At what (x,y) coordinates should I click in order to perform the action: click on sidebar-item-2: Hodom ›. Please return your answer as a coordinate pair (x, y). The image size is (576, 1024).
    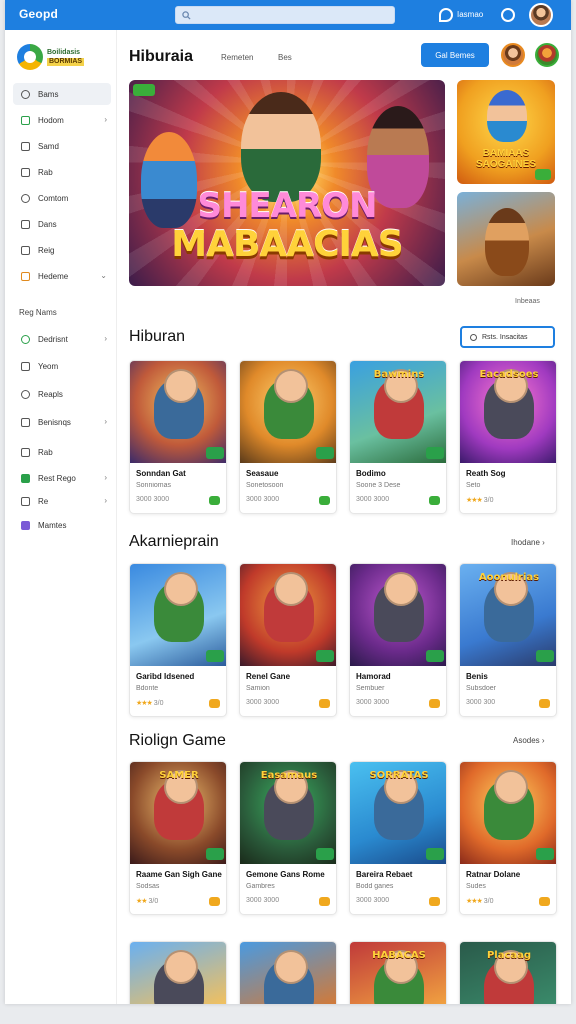
    Looking at the image, I should click on (62, 120).